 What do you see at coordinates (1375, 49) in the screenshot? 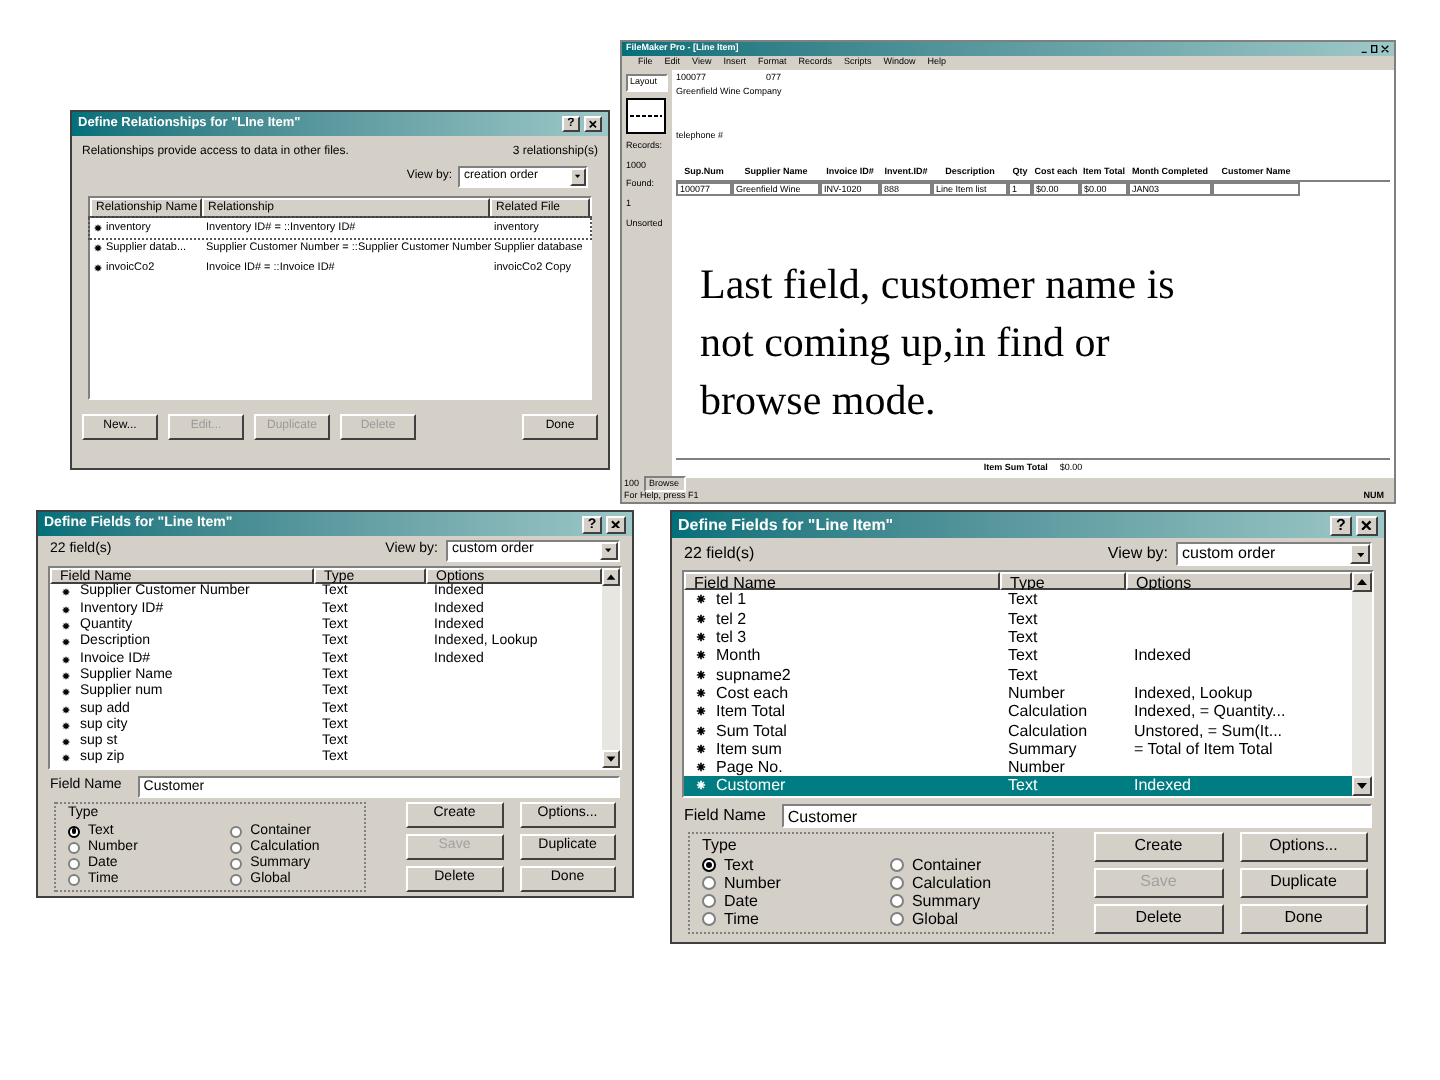
I see `window-controls-icon` at bounding box center [1375, 49].